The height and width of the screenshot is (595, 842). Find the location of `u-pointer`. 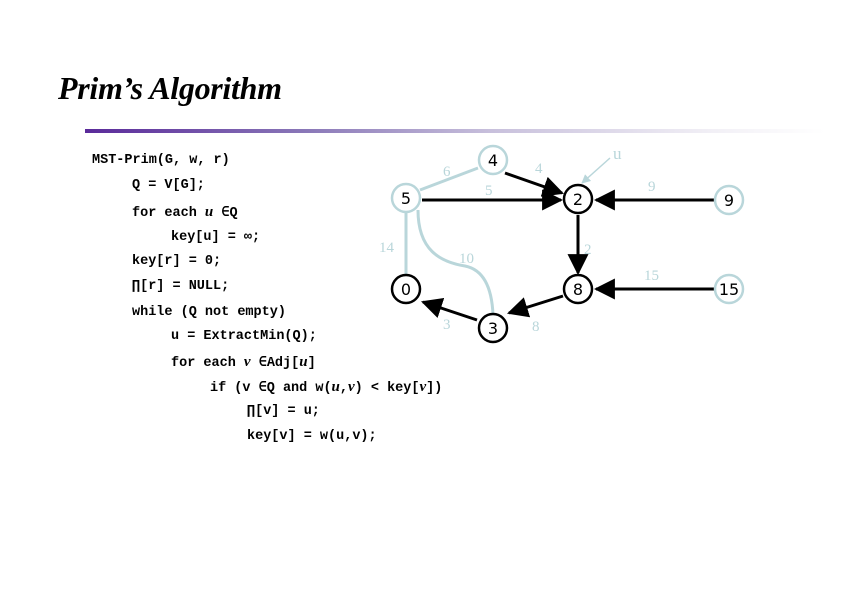

u-pointer is located at coordinates (596, 170).